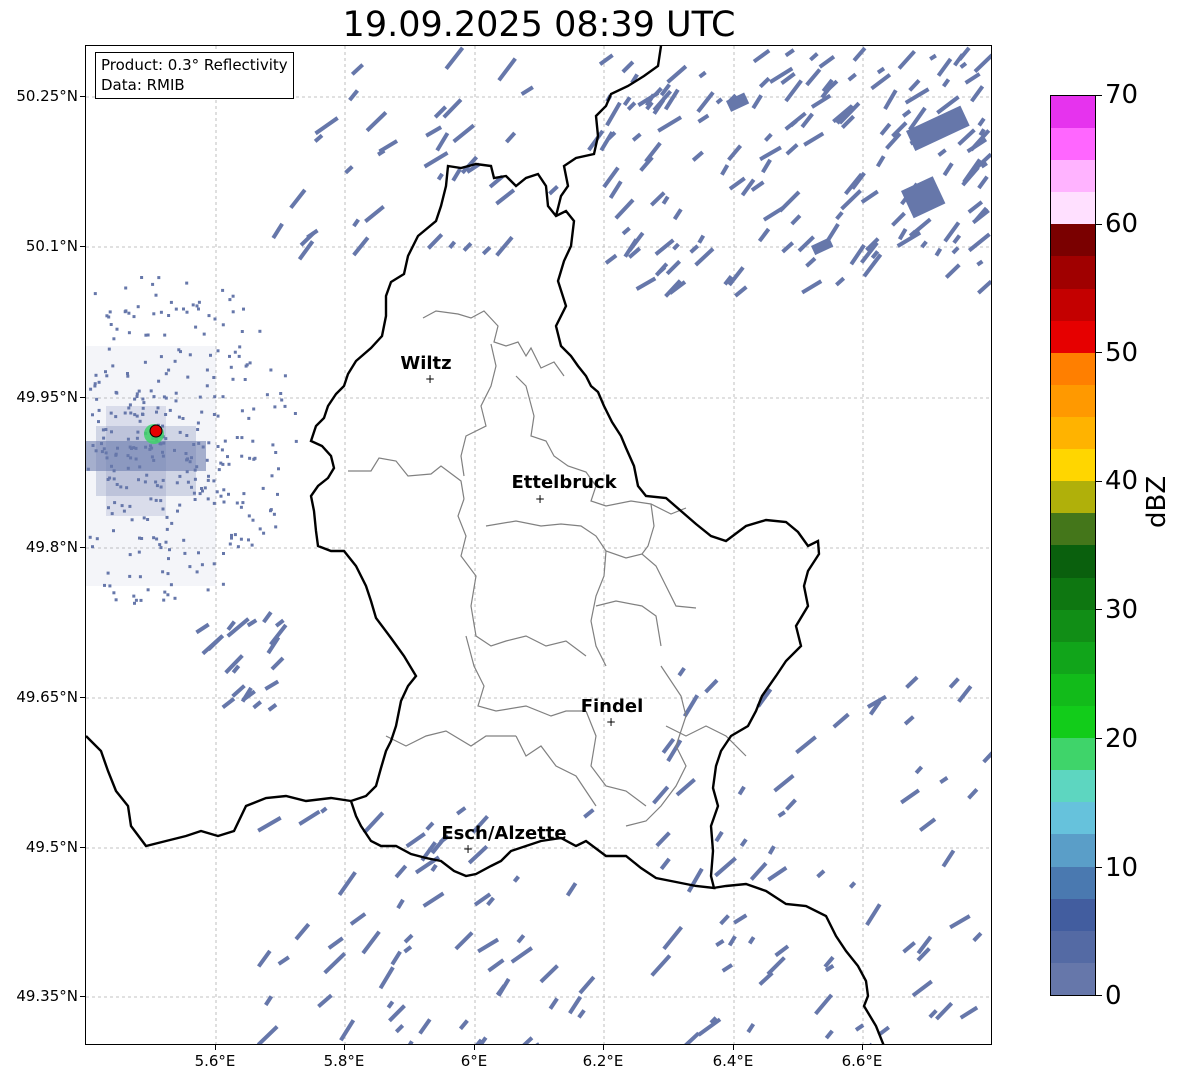  I want to click on lat-tick-label: 49.8°N, so click(51, 547).